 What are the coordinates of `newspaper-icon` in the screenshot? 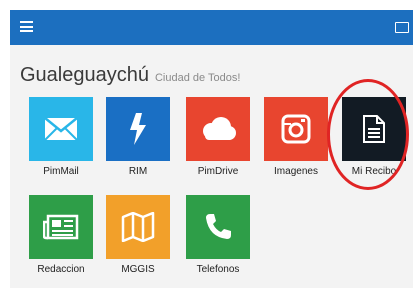 It's located at (61, 227).